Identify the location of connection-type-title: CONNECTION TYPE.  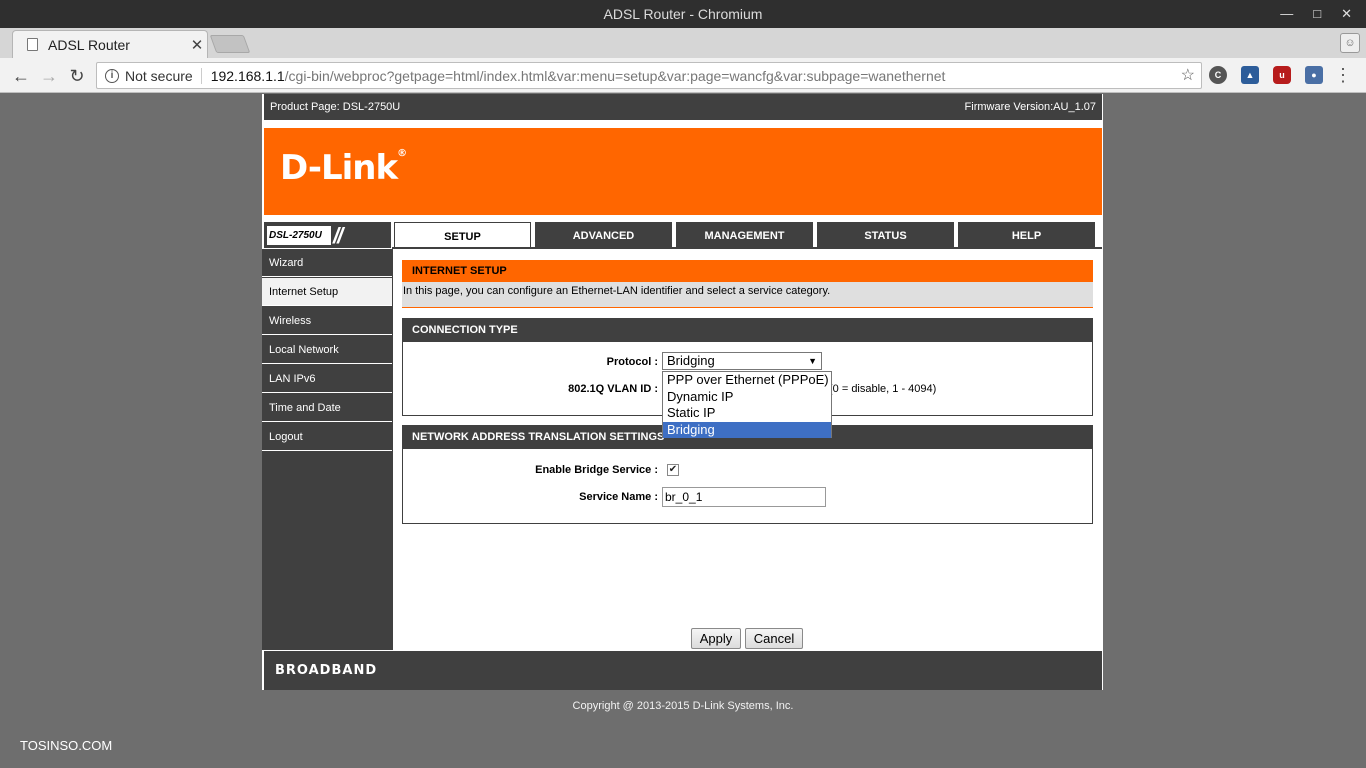
(747, 330).